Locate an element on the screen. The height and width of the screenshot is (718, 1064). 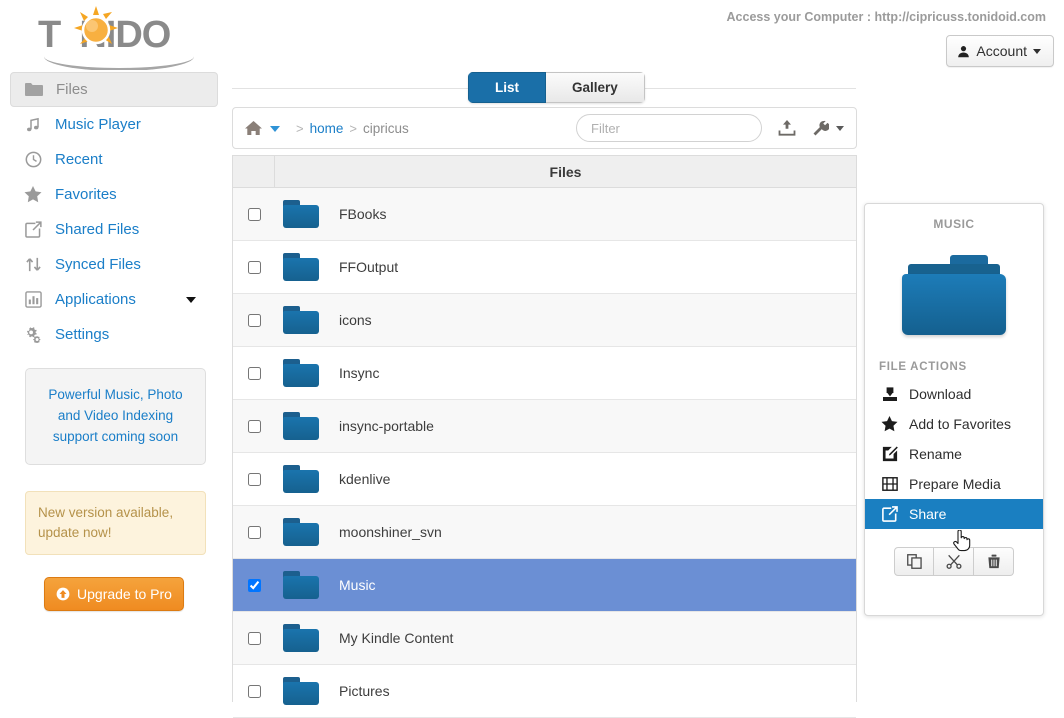
file-list-header: Files is located at coordinates (544, 172).